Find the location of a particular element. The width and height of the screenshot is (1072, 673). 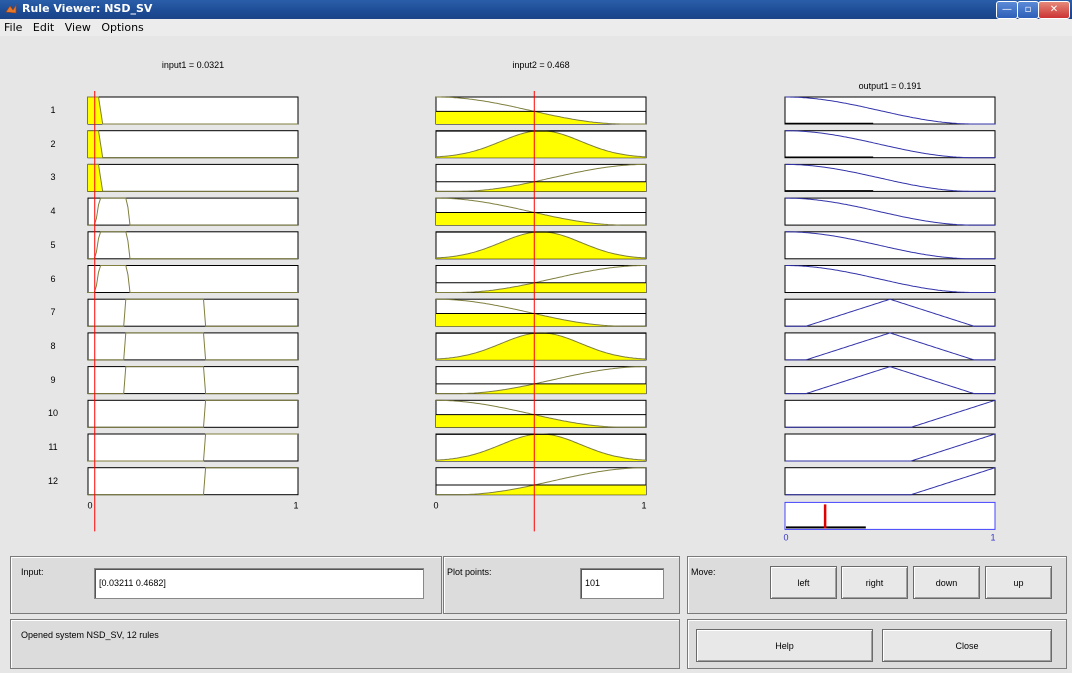

move-panel: Move: left right down up is located at coordinates (877, 585).